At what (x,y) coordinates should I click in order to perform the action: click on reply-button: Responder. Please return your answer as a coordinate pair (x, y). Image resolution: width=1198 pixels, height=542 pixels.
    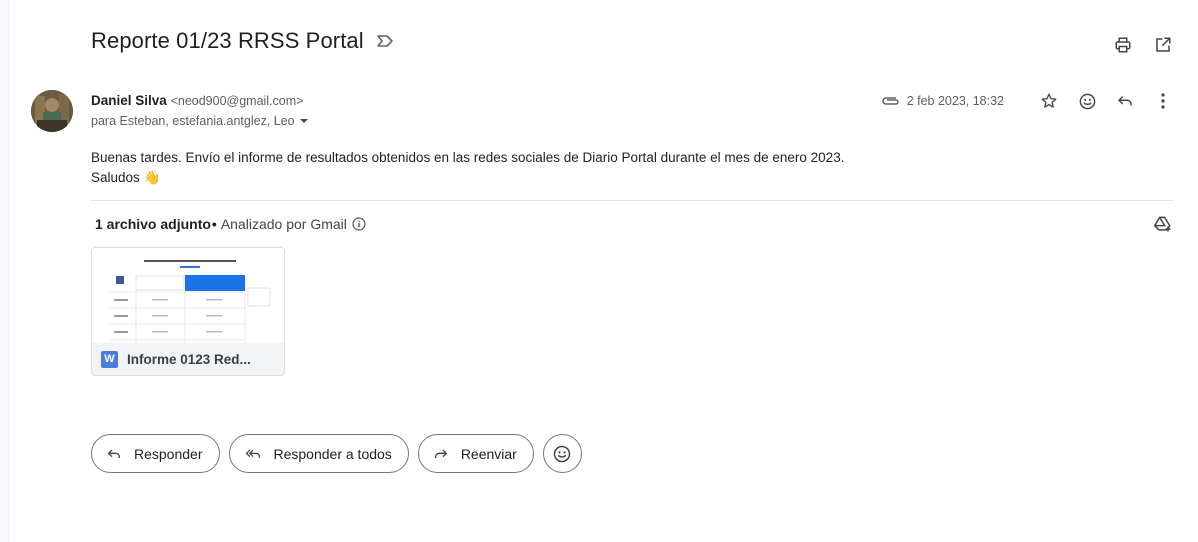
    Looking at the image, I should click on (155, 453).